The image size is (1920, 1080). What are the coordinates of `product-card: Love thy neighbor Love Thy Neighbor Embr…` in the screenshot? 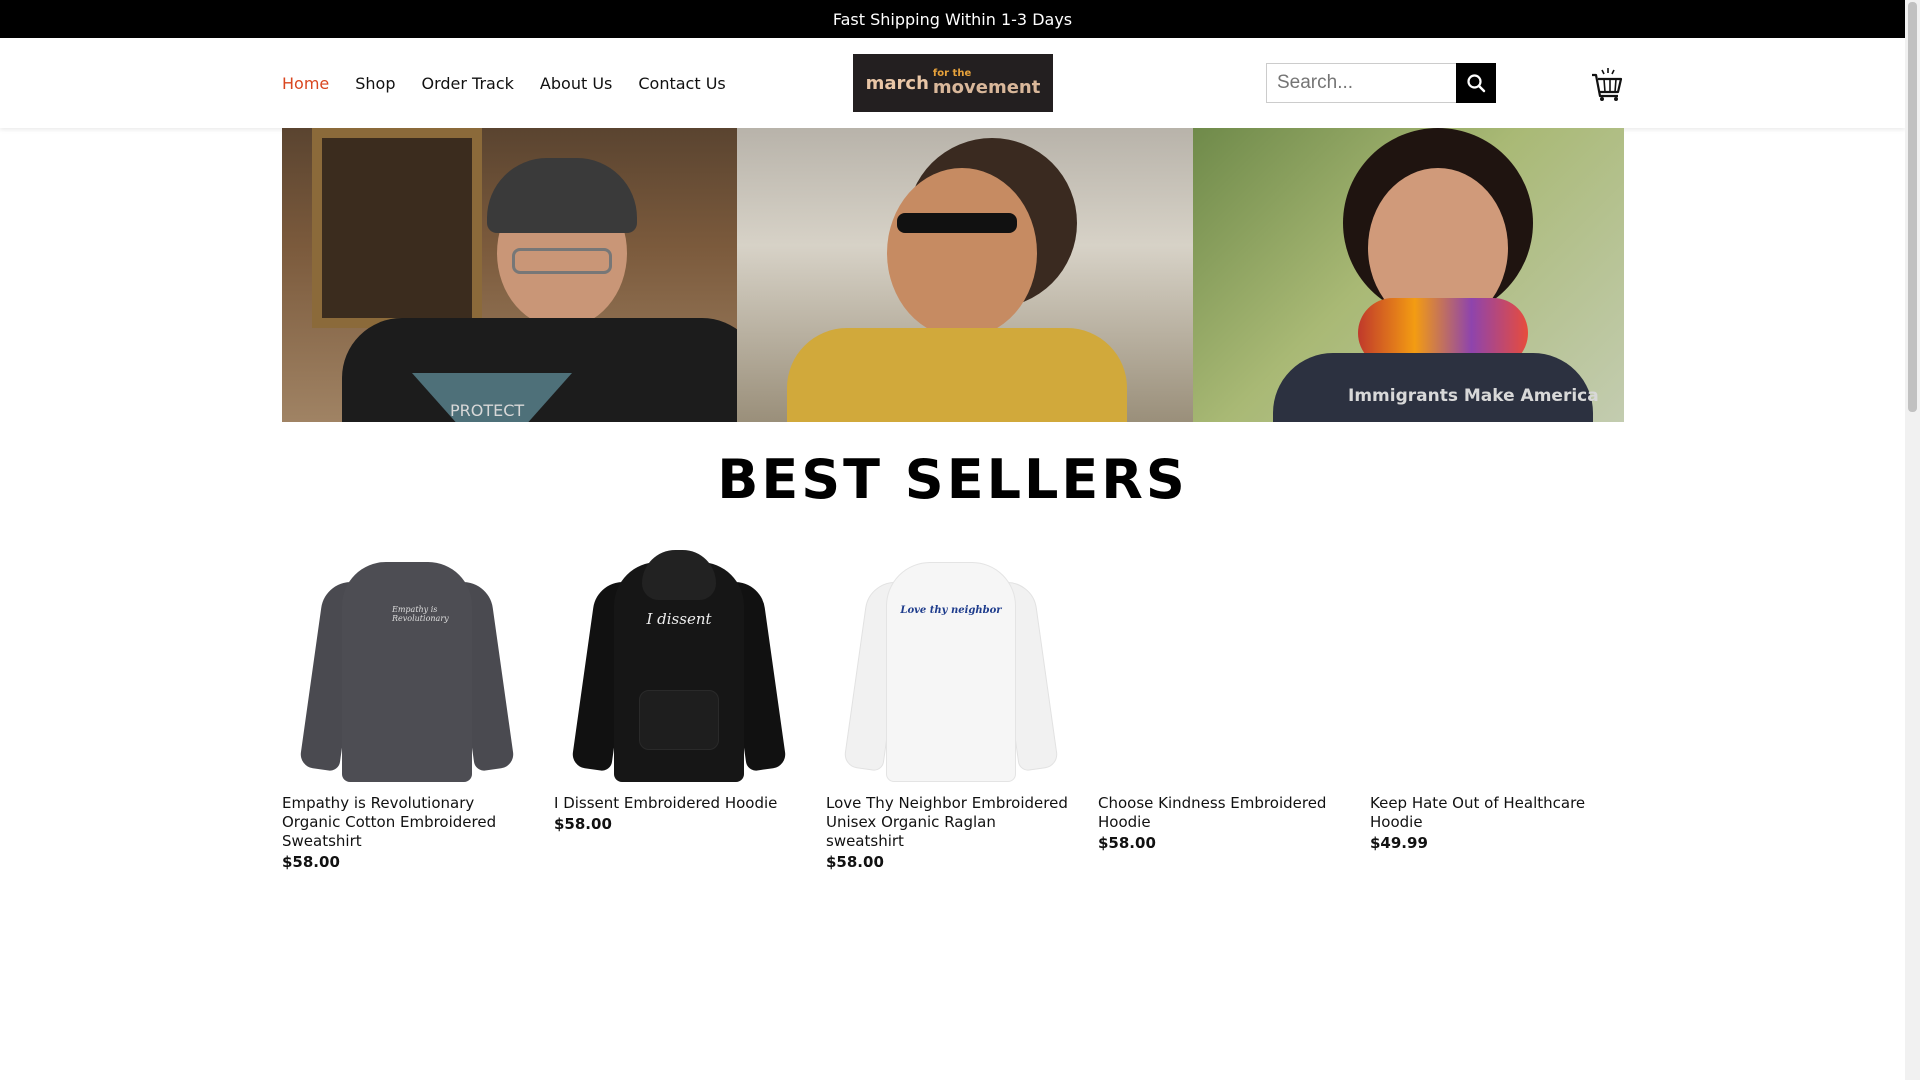 It's located at (952, 705).